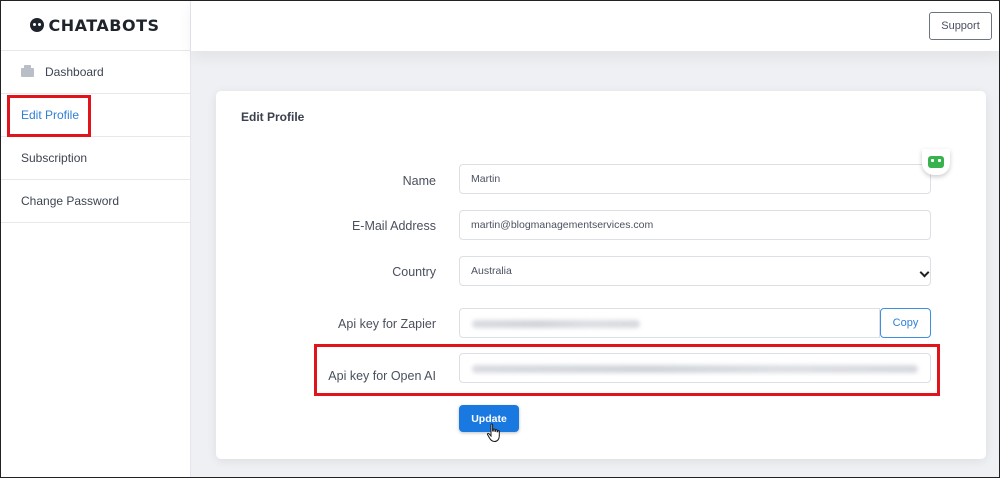 The height and width of the screenshot is (478, 1000). I want to click on sidebar-item-label: Subscription, so click(54, 158).